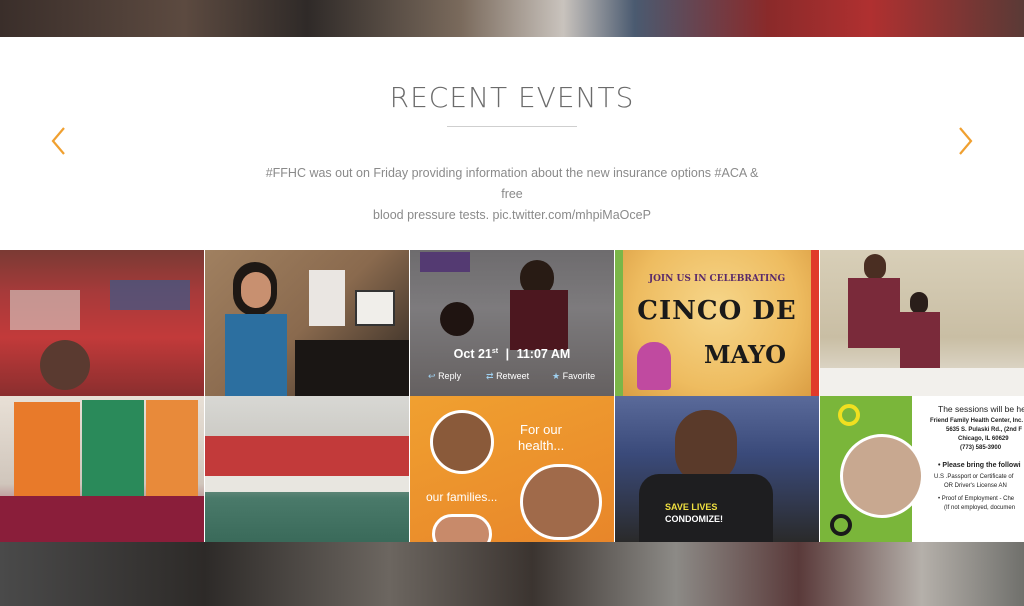  I want to click on sessions-employment-text: Proof of Employment - Che, so click(978, 499).